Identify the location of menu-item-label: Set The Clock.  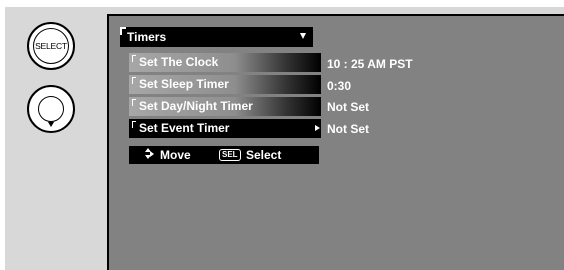
(179, 62).